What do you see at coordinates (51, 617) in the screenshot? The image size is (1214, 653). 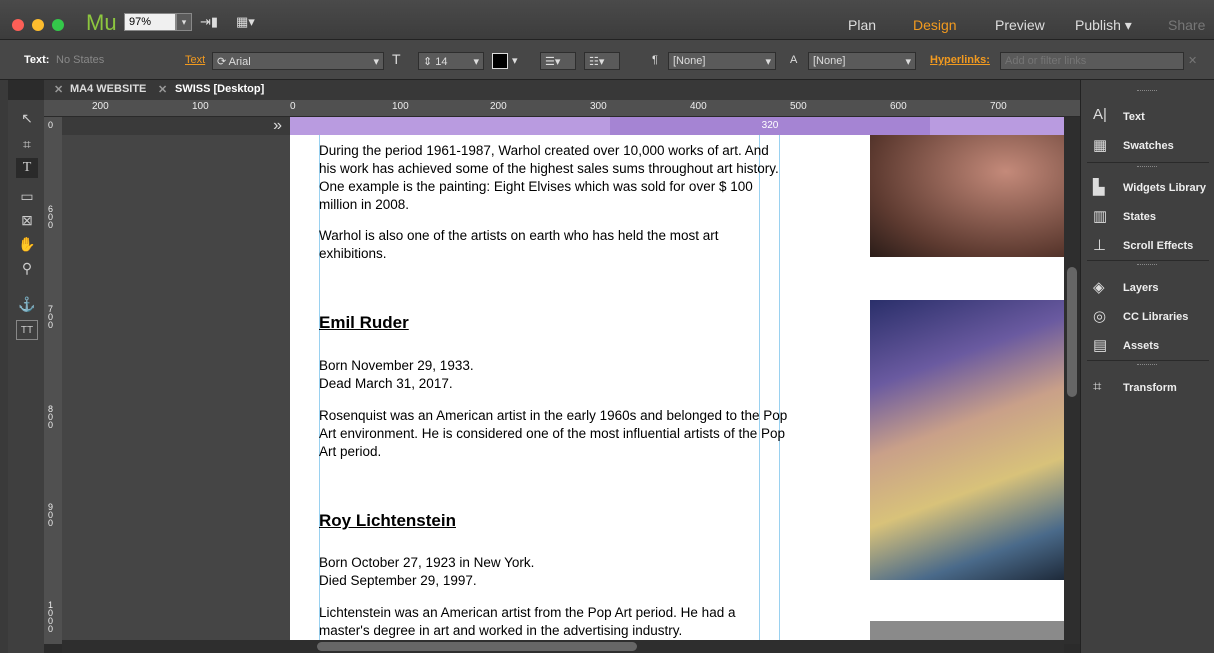 I see `ruler-label: 1000` at bounding box center [51, 617].